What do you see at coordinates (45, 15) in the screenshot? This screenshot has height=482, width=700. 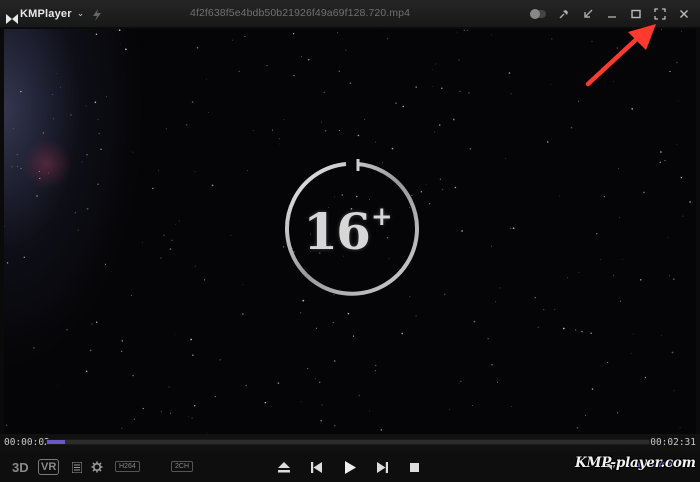 I see `app-menu-button: KMPlayer ⌄` at bounding box center [45, 15].